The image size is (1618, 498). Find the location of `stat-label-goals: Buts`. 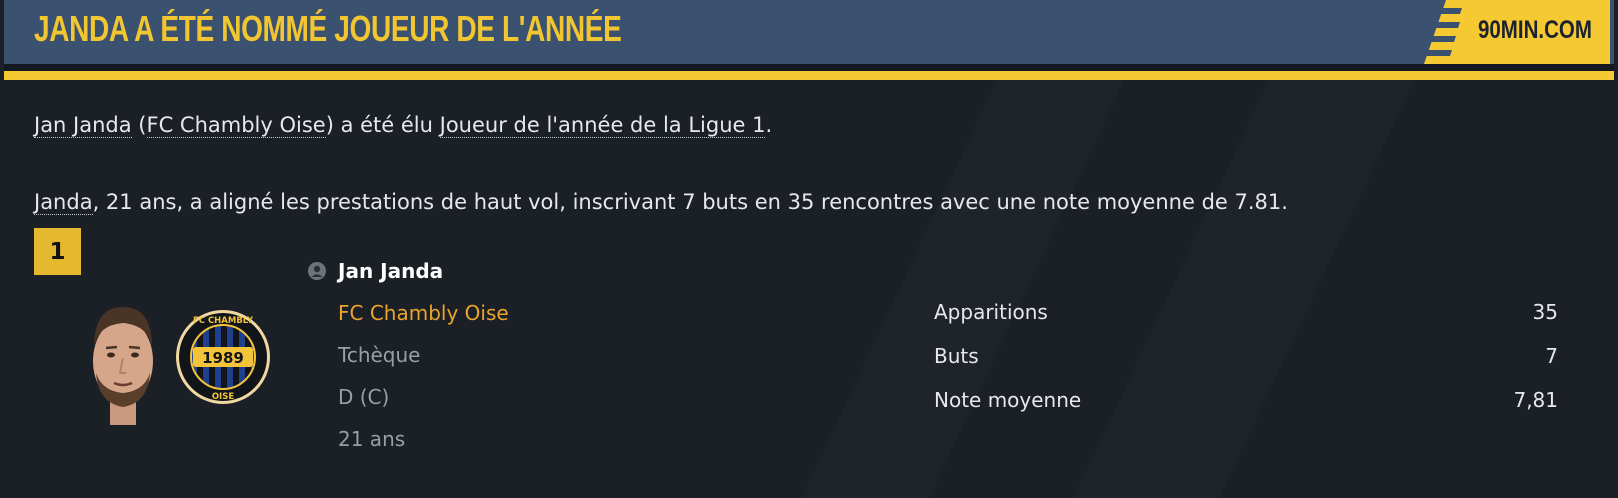

stat-label-goals: Buts is located at coordinates (956, 356).